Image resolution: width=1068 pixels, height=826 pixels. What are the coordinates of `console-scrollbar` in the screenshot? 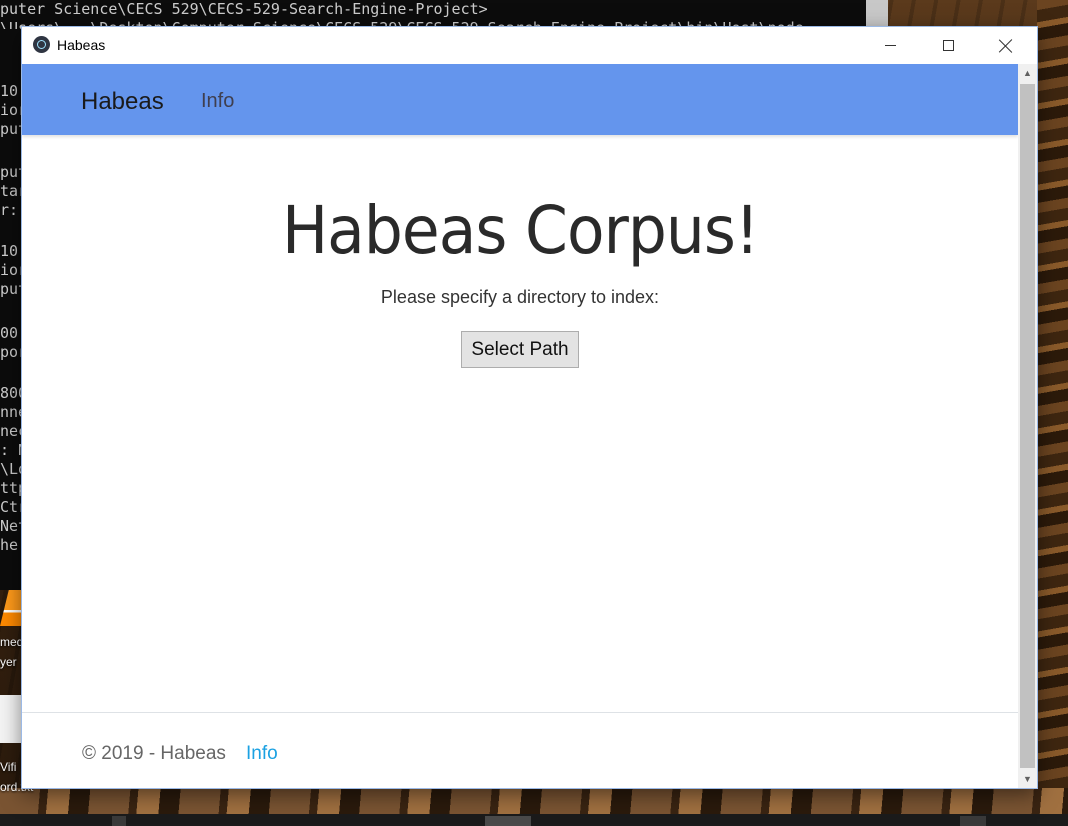 It's located at (877, 15).